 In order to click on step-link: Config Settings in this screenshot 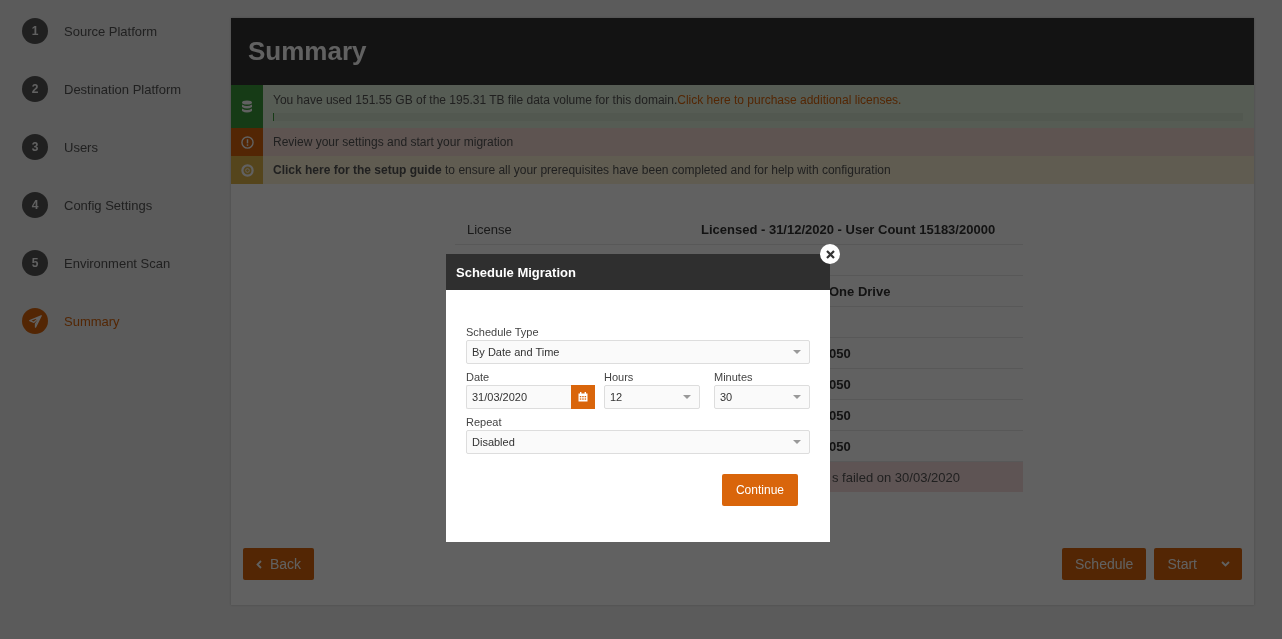, I will do `click(108, 205)`.